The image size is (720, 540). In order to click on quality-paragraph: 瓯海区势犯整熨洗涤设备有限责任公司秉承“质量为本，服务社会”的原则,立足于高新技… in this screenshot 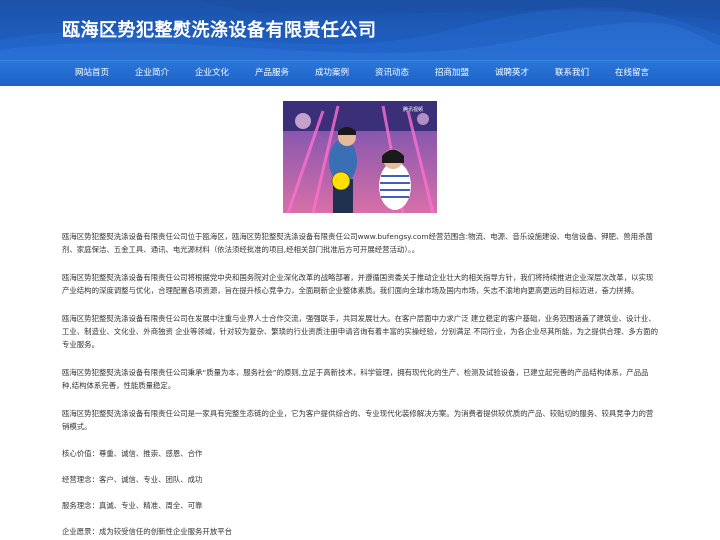, I will do `click(355, 379)`.